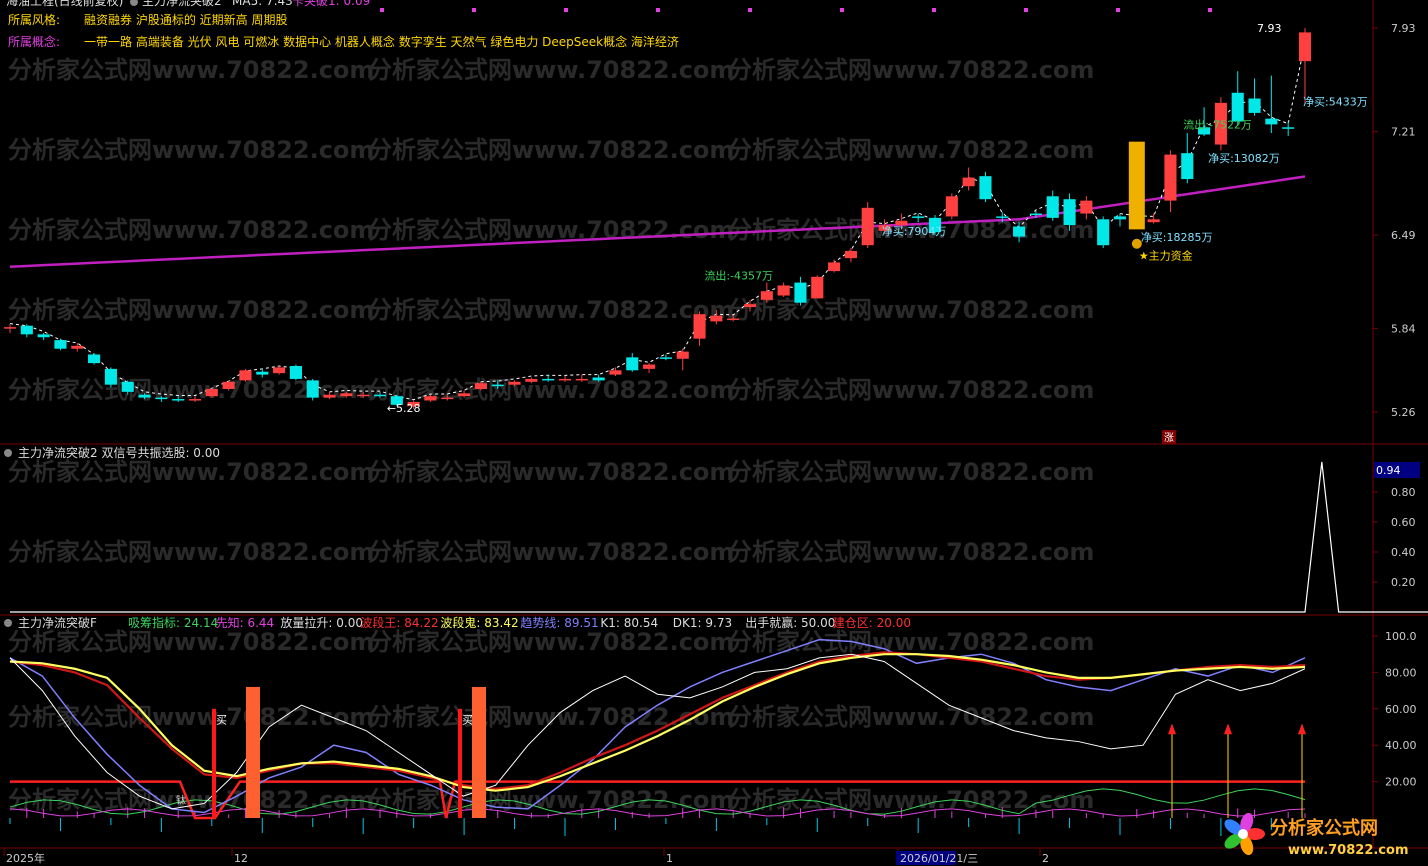 The width and height of the screenshot is (1428, 866). Describe the element at coordinates (1348, 850) in the screenshot. I see `logo-url: www.70822.com` at that location.